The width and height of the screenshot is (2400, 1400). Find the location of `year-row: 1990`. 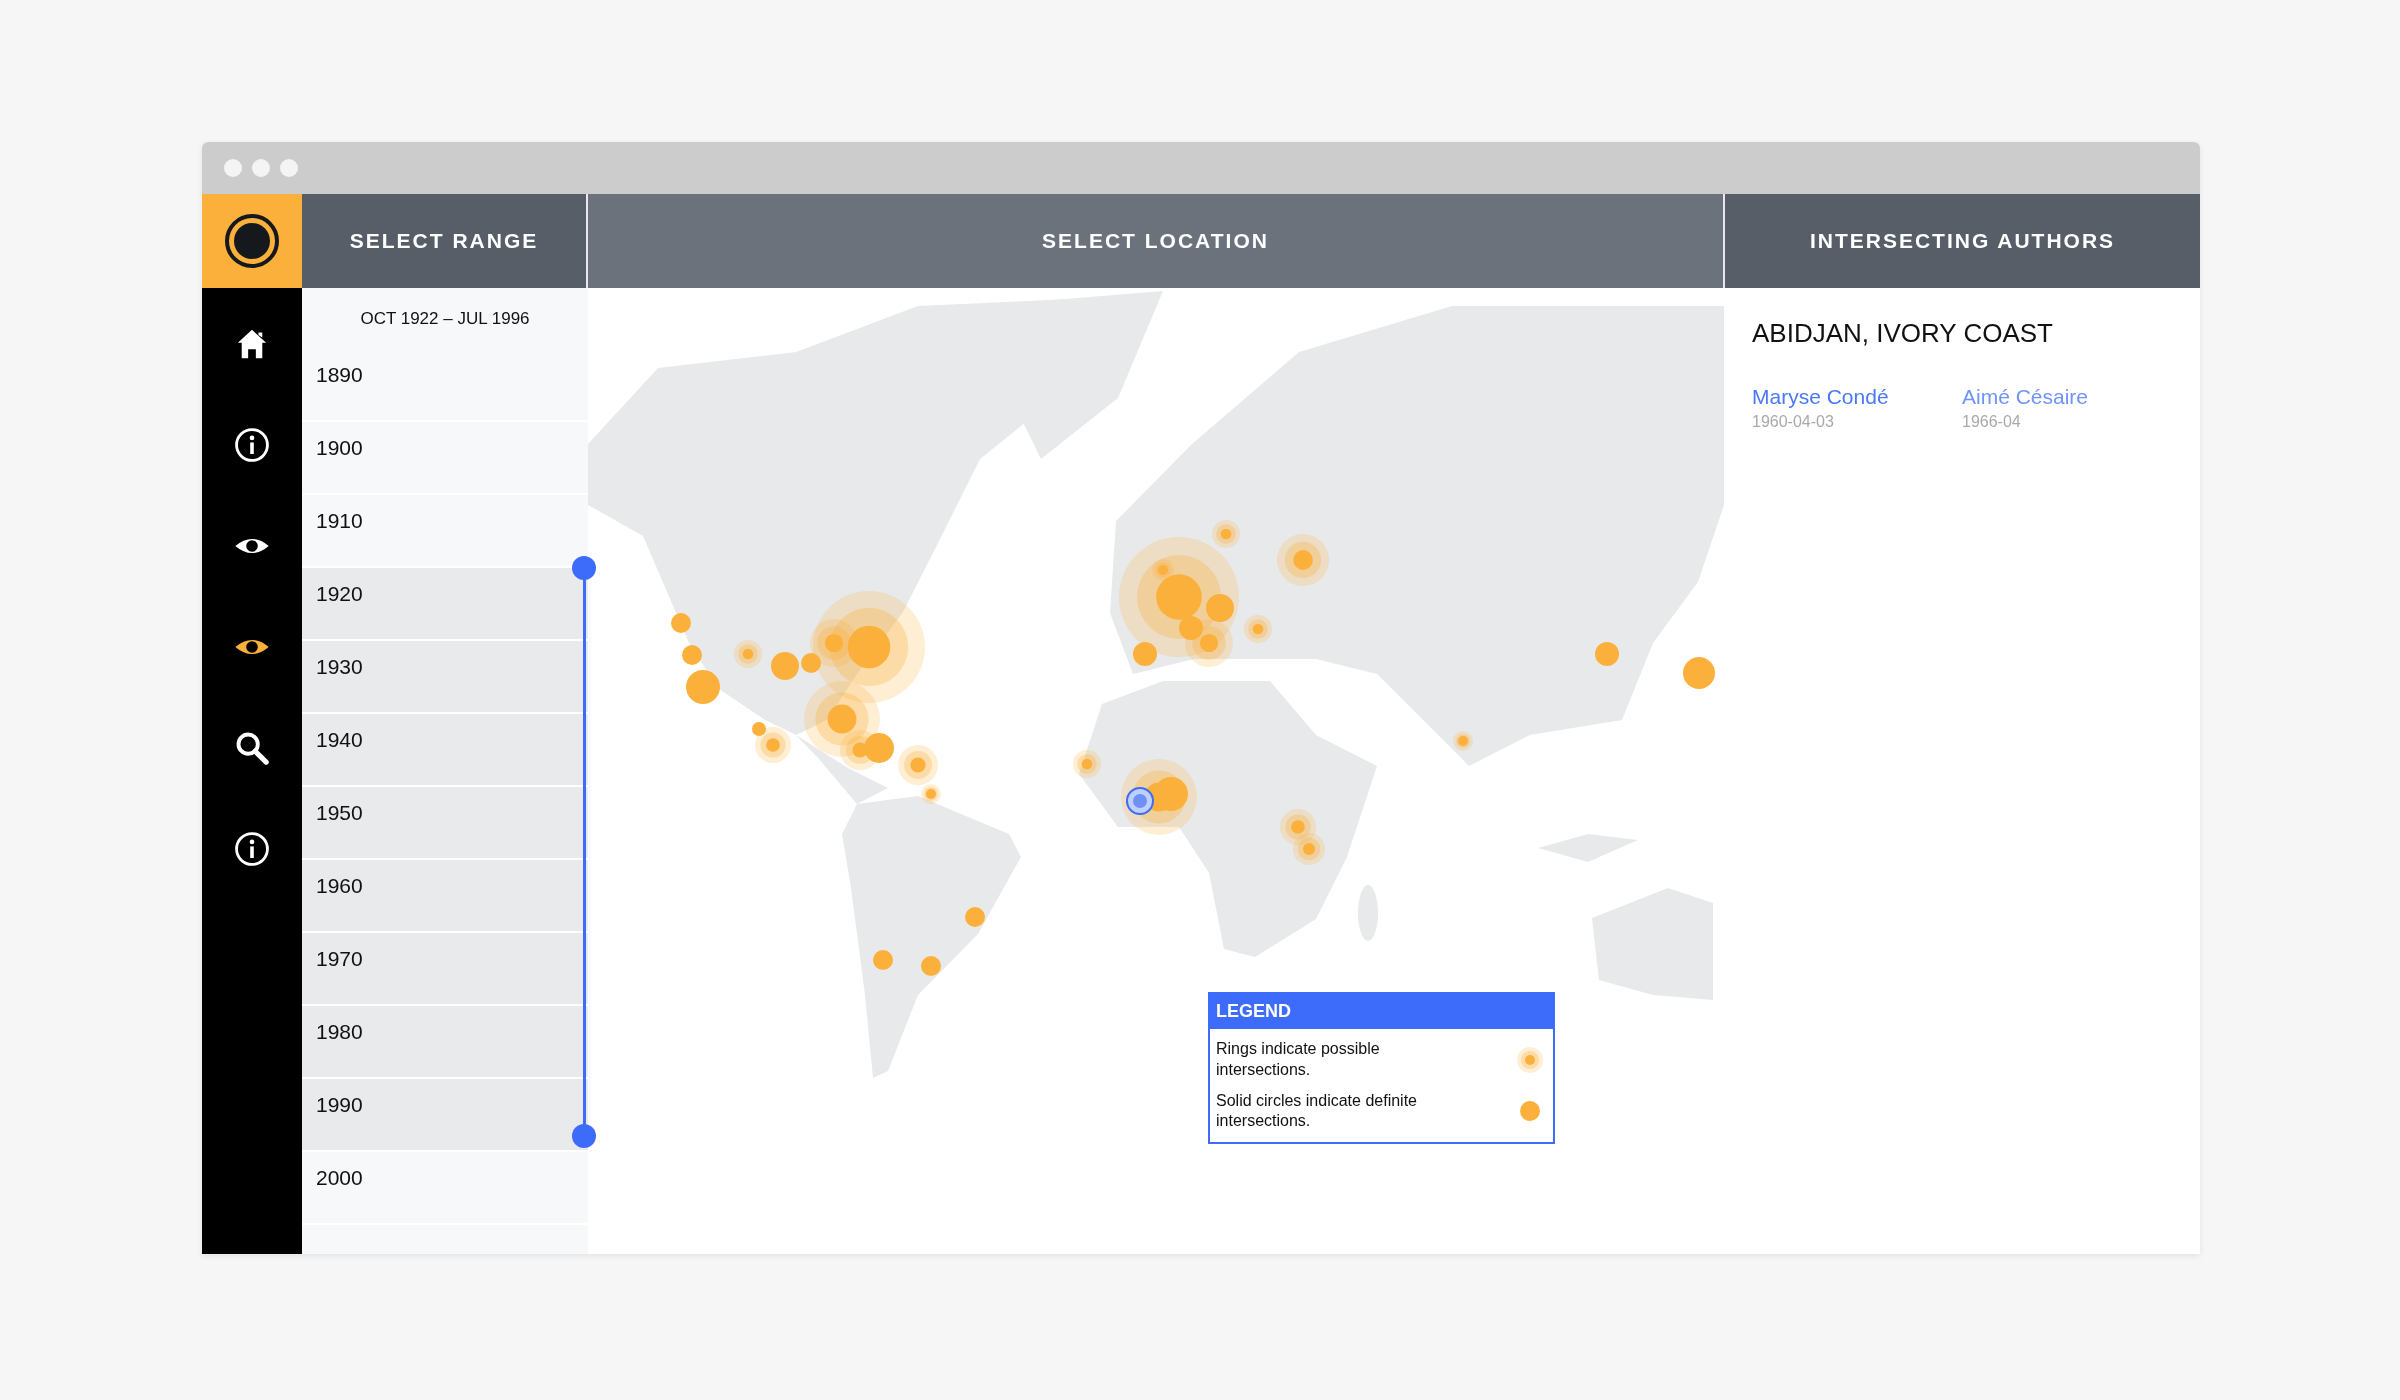

year-row: 1990 is located at coordinates (445, 1115).